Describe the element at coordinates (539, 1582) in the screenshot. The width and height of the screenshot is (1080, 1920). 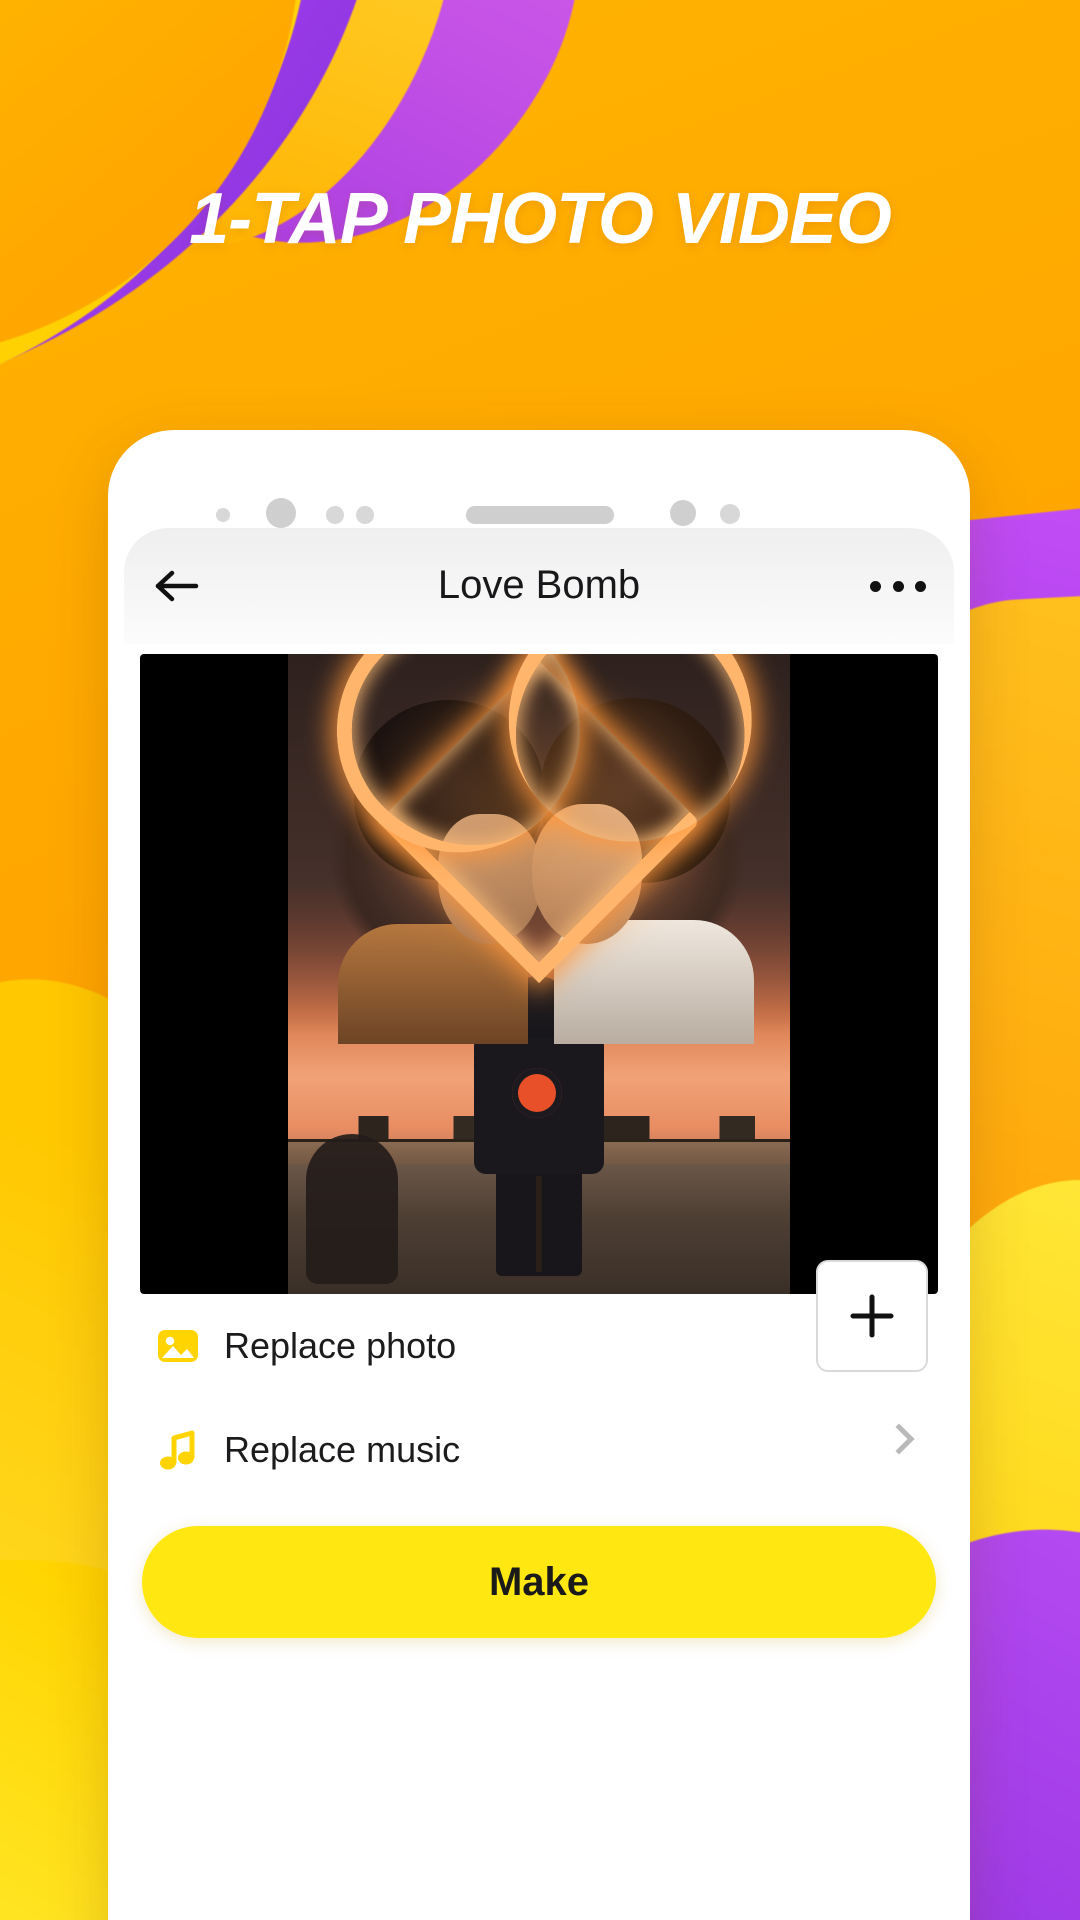
I see `make-button: Make` at that location.